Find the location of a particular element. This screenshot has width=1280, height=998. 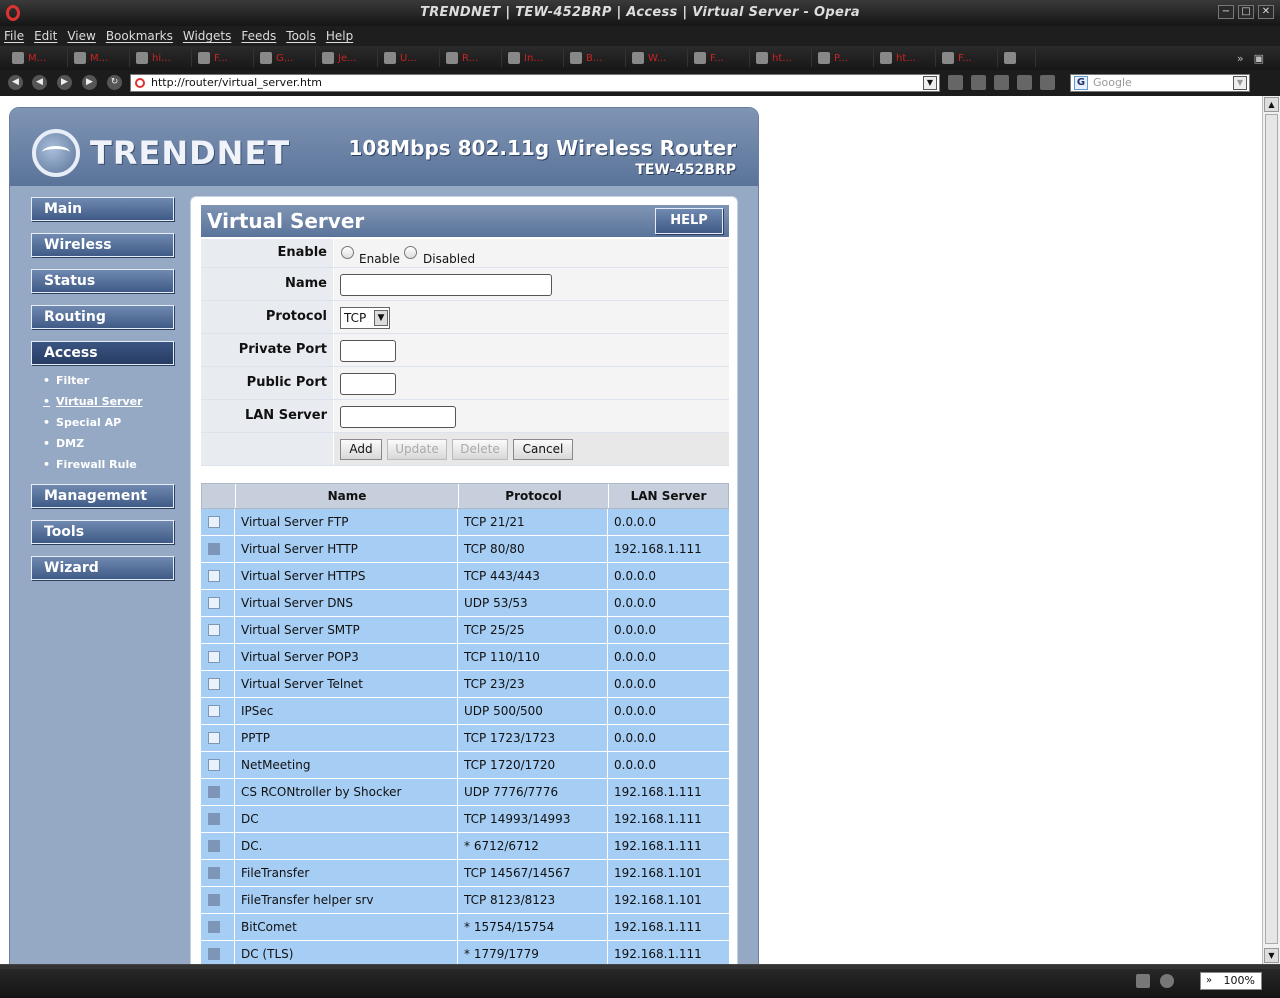

nav-sub-dmz: DMZ is located at coordinates (63, 443).